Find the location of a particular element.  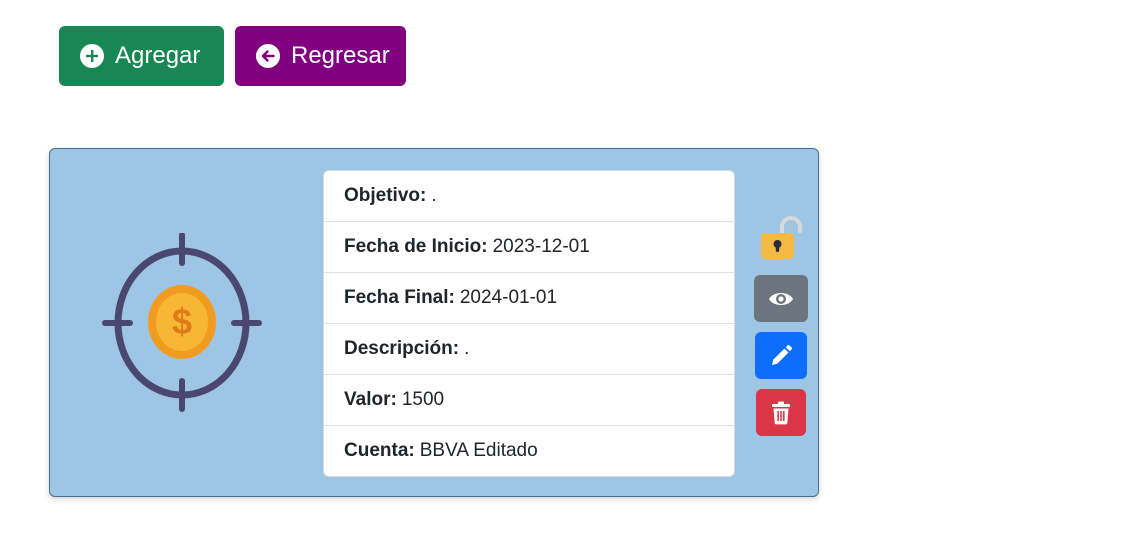

eye-icon is located at coordinates (781, 299).